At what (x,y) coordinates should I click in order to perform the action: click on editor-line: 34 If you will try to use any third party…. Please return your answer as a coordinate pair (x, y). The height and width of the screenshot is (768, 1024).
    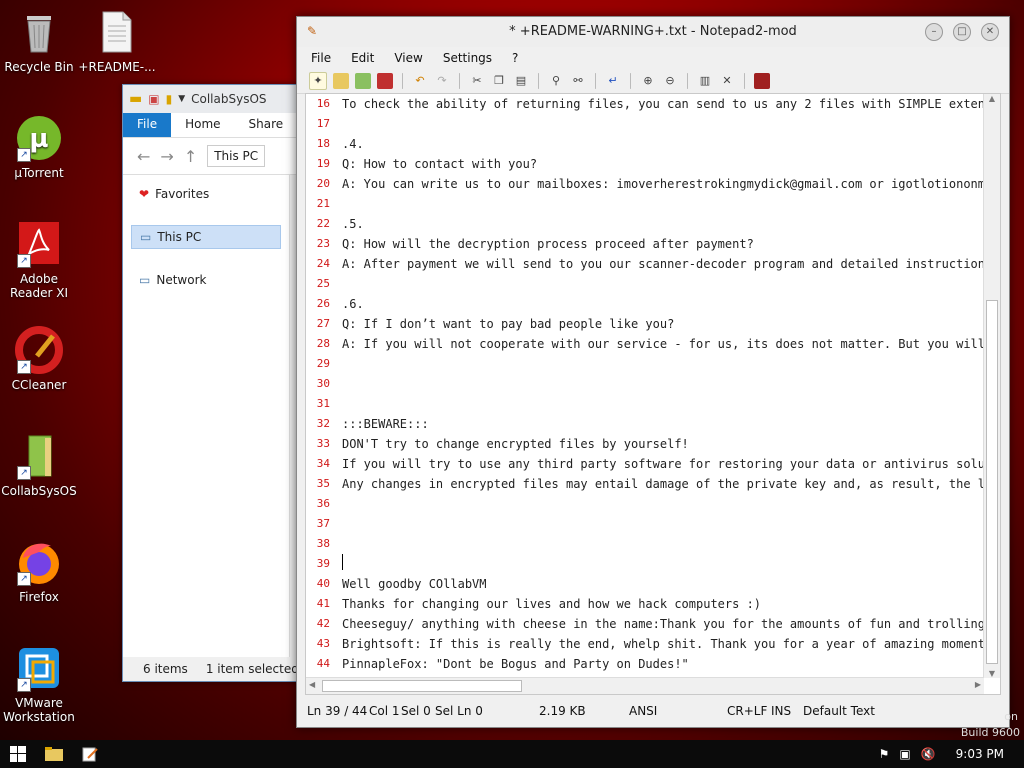
    Looking at the image, I should click on (645, 464).